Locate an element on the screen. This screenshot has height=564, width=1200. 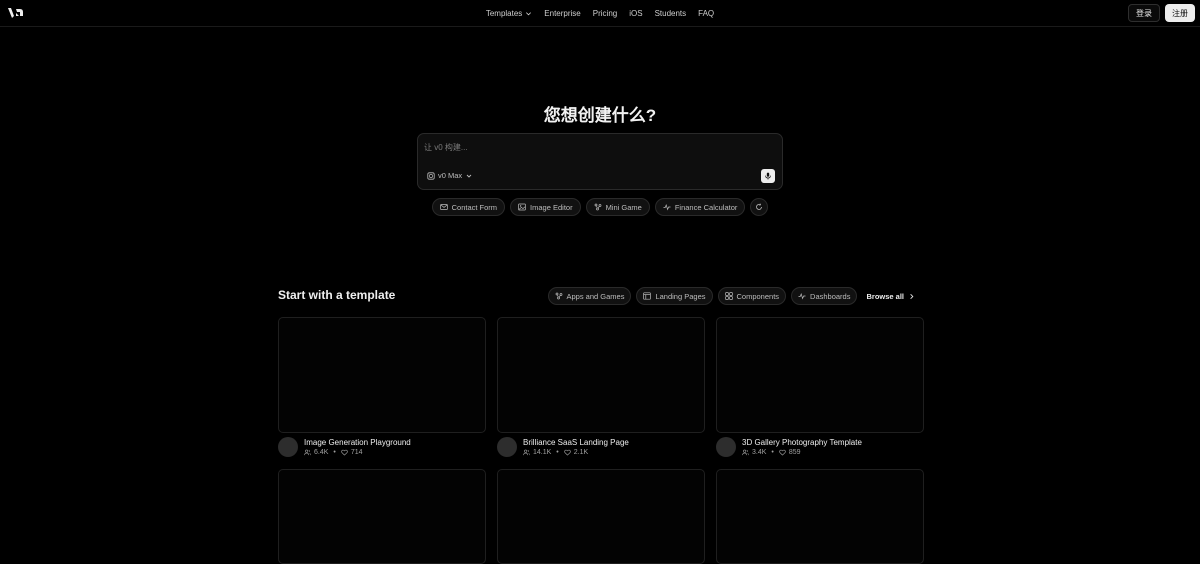
filter-apps-and-games: Apps and Games is located at coordinates (589, 296).